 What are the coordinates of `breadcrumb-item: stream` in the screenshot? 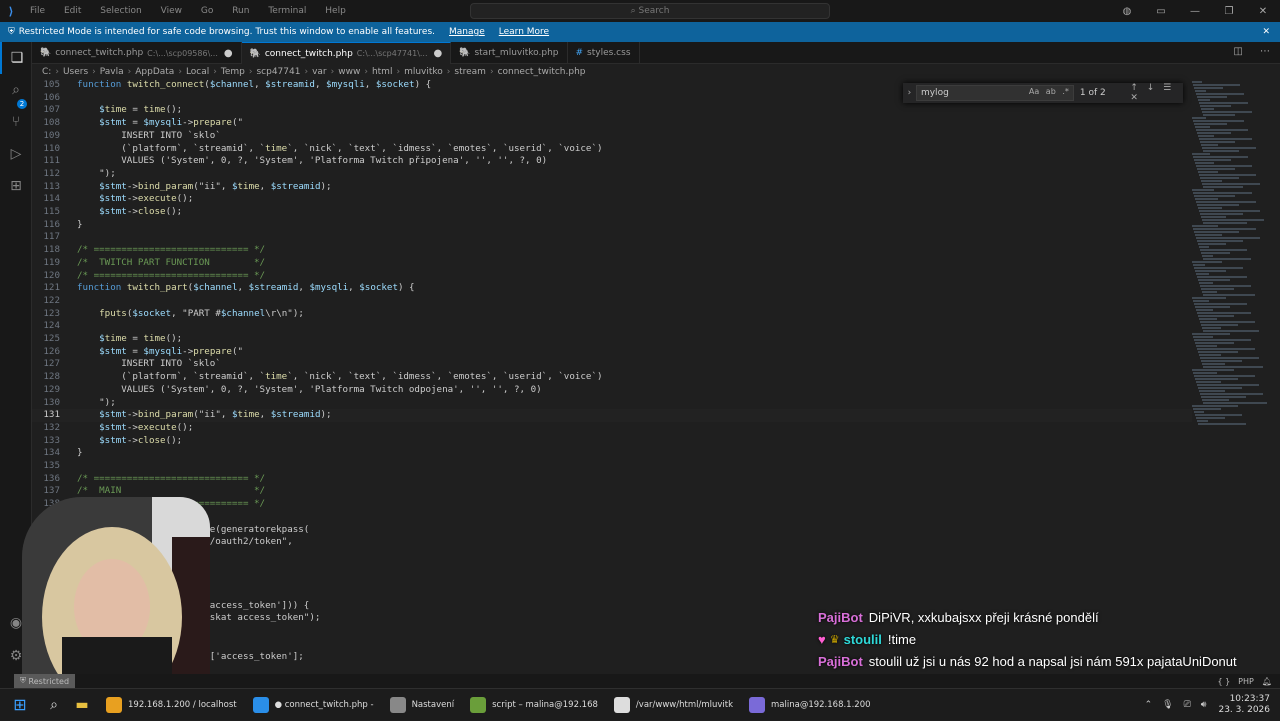 It's located at (470, 72).